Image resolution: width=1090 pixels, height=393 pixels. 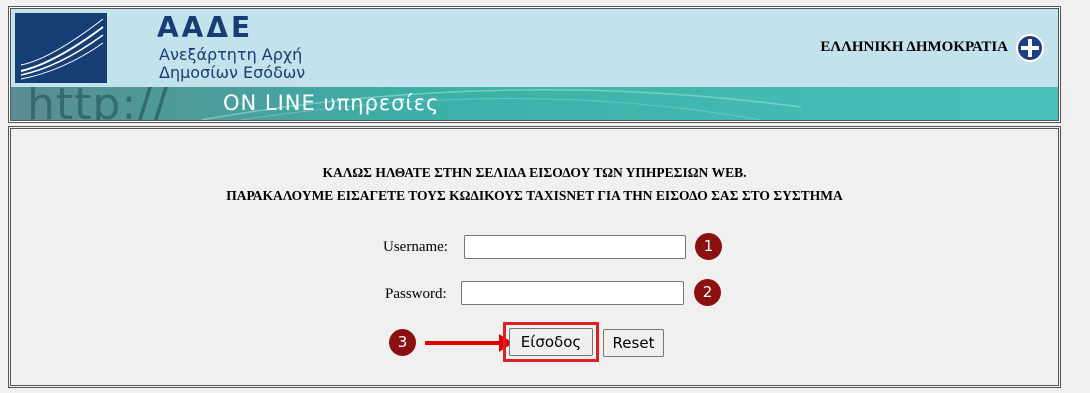 What do you see at coordinates (572, 293) in the screenshot?
I see `password-input` at bounding box center [572, 293].